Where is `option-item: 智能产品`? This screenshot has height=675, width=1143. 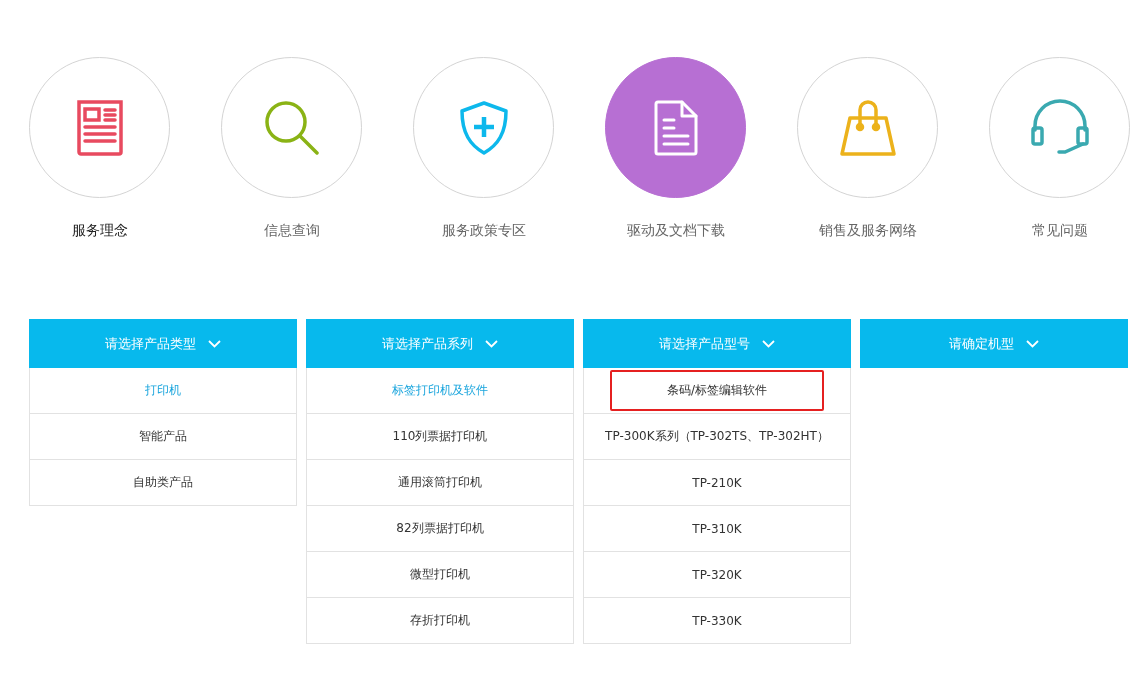 option-item: 智能产品 is located at coordinates (163, 436).